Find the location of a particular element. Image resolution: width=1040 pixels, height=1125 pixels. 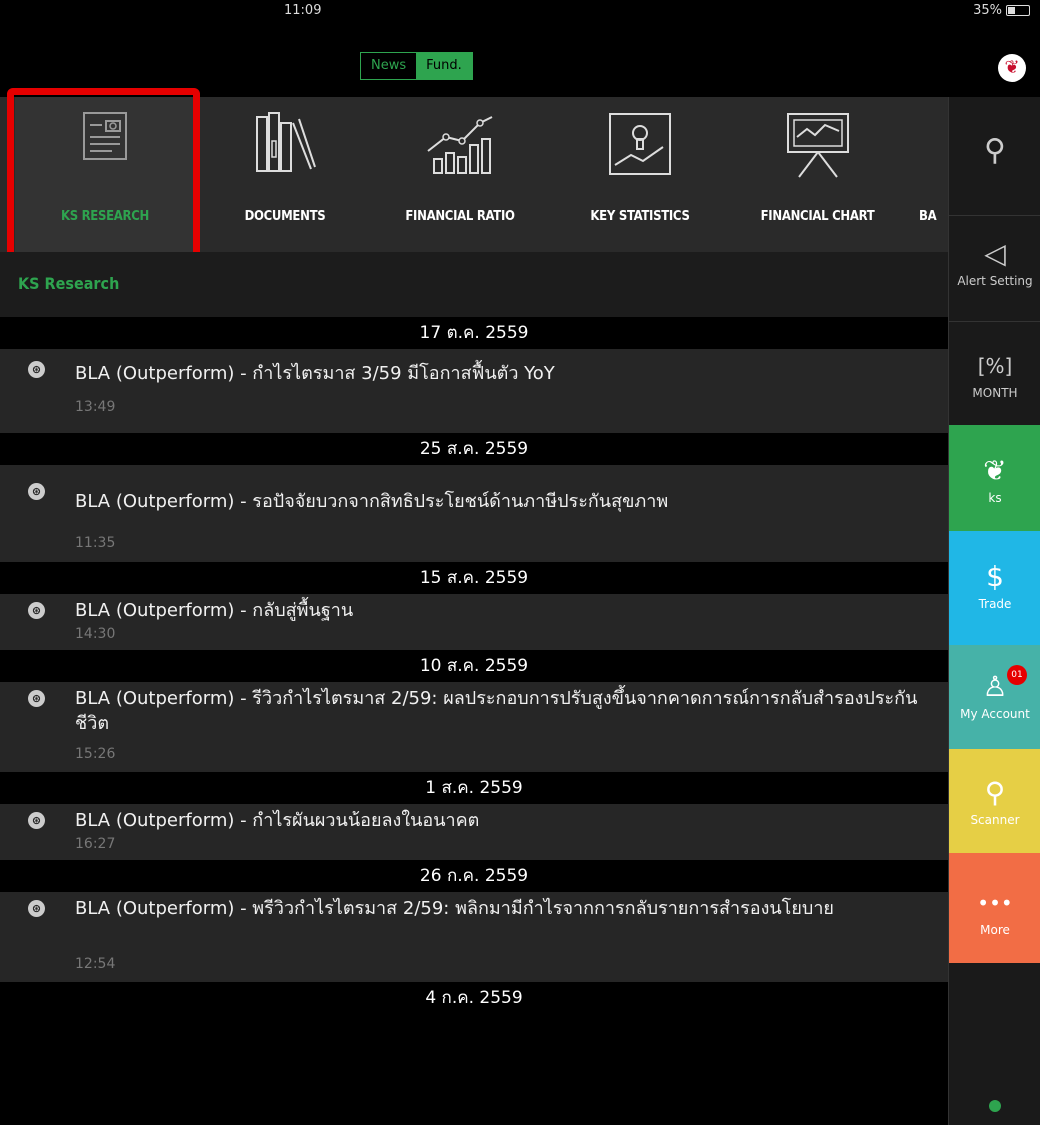

battery-icon is located at coordinates (1018, 10).